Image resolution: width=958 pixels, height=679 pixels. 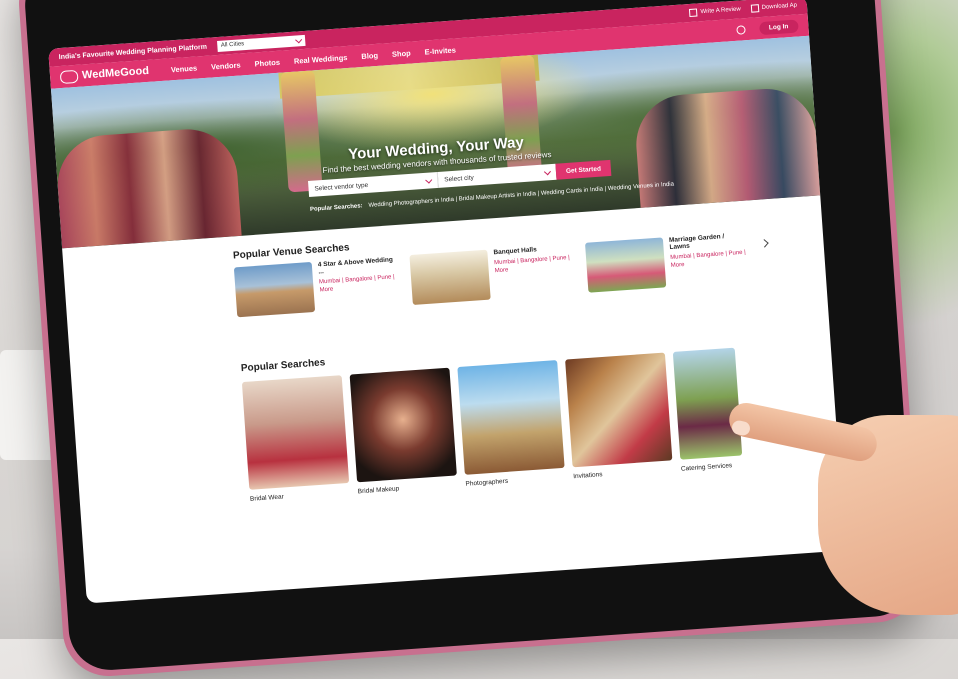 What do you see at coordinates (401, 53) in the screenshot?
I see `nav-item-shop: Shop` at bounding box center [401, 53].